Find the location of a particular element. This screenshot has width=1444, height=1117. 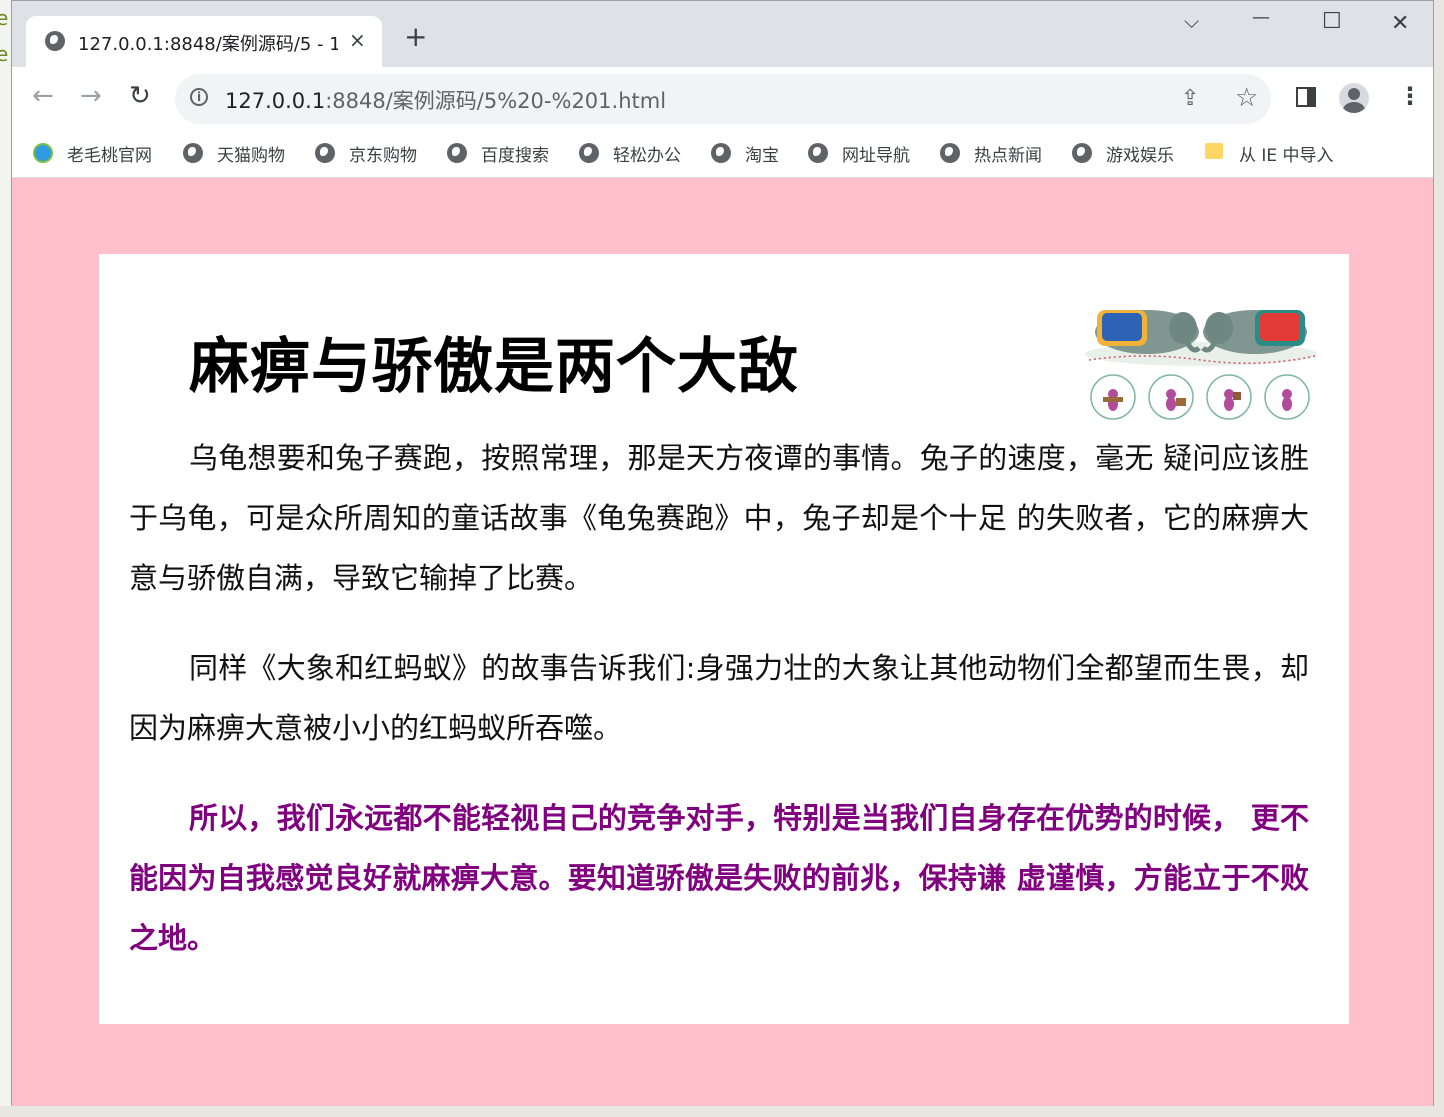

bookmark-ie-import: 从 IE 中导入 is located at coordinates (1269, 153).